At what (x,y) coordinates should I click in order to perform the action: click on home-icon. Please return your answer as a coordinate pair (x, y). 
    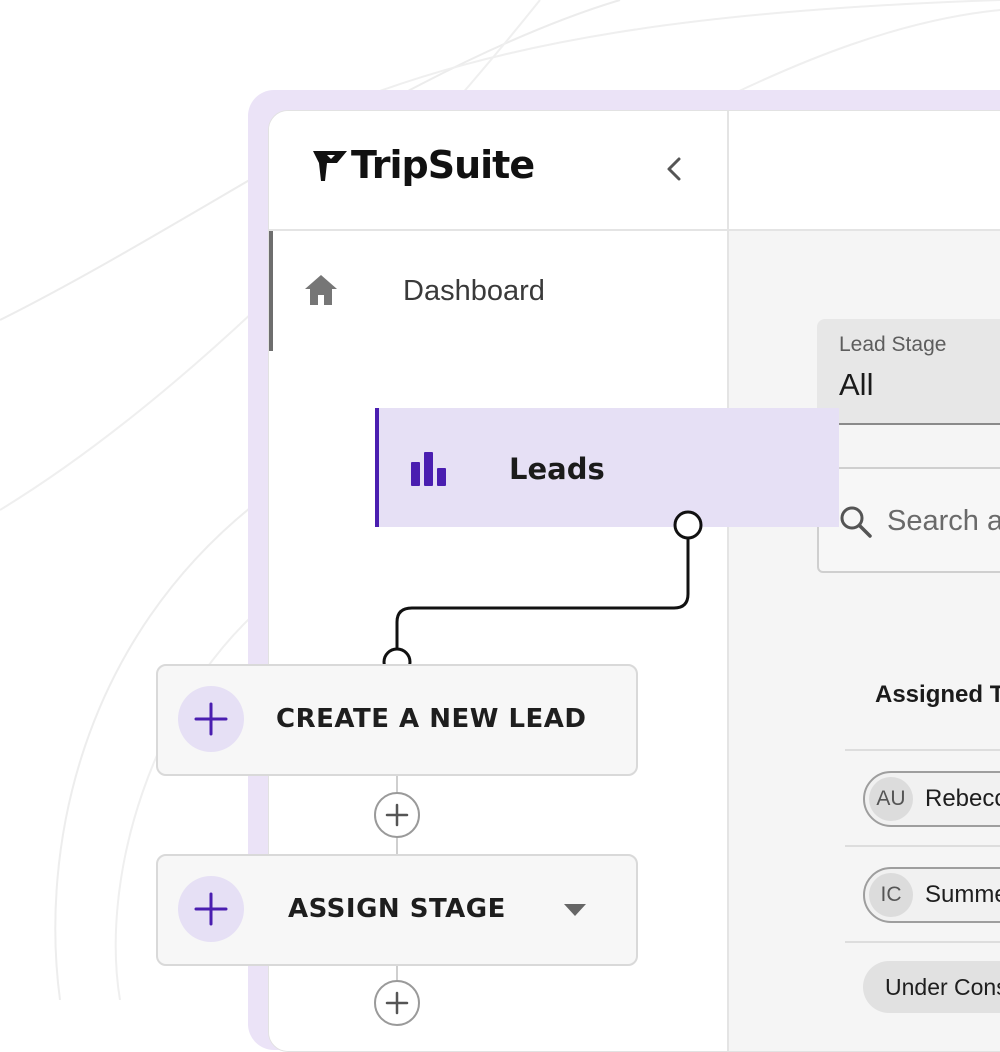
    Looking at the image, I should click on (321, 290).